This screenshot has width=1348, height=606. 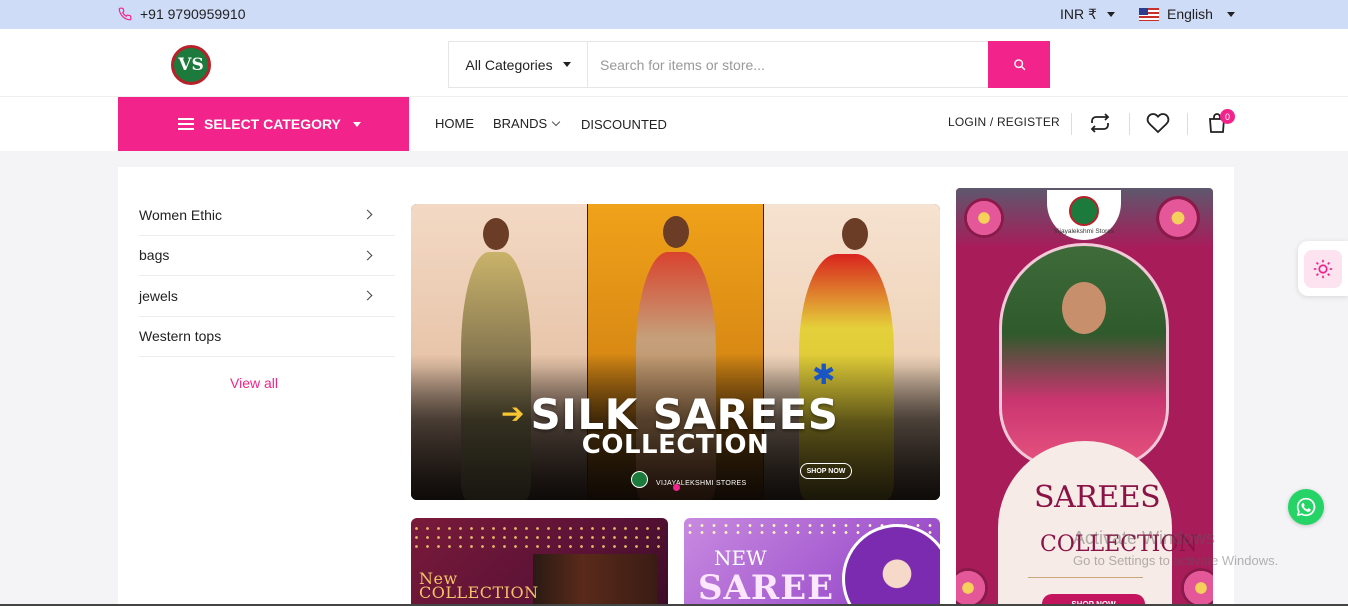 I want to click on logo-mark-icon, so click(x=1084, y=211).